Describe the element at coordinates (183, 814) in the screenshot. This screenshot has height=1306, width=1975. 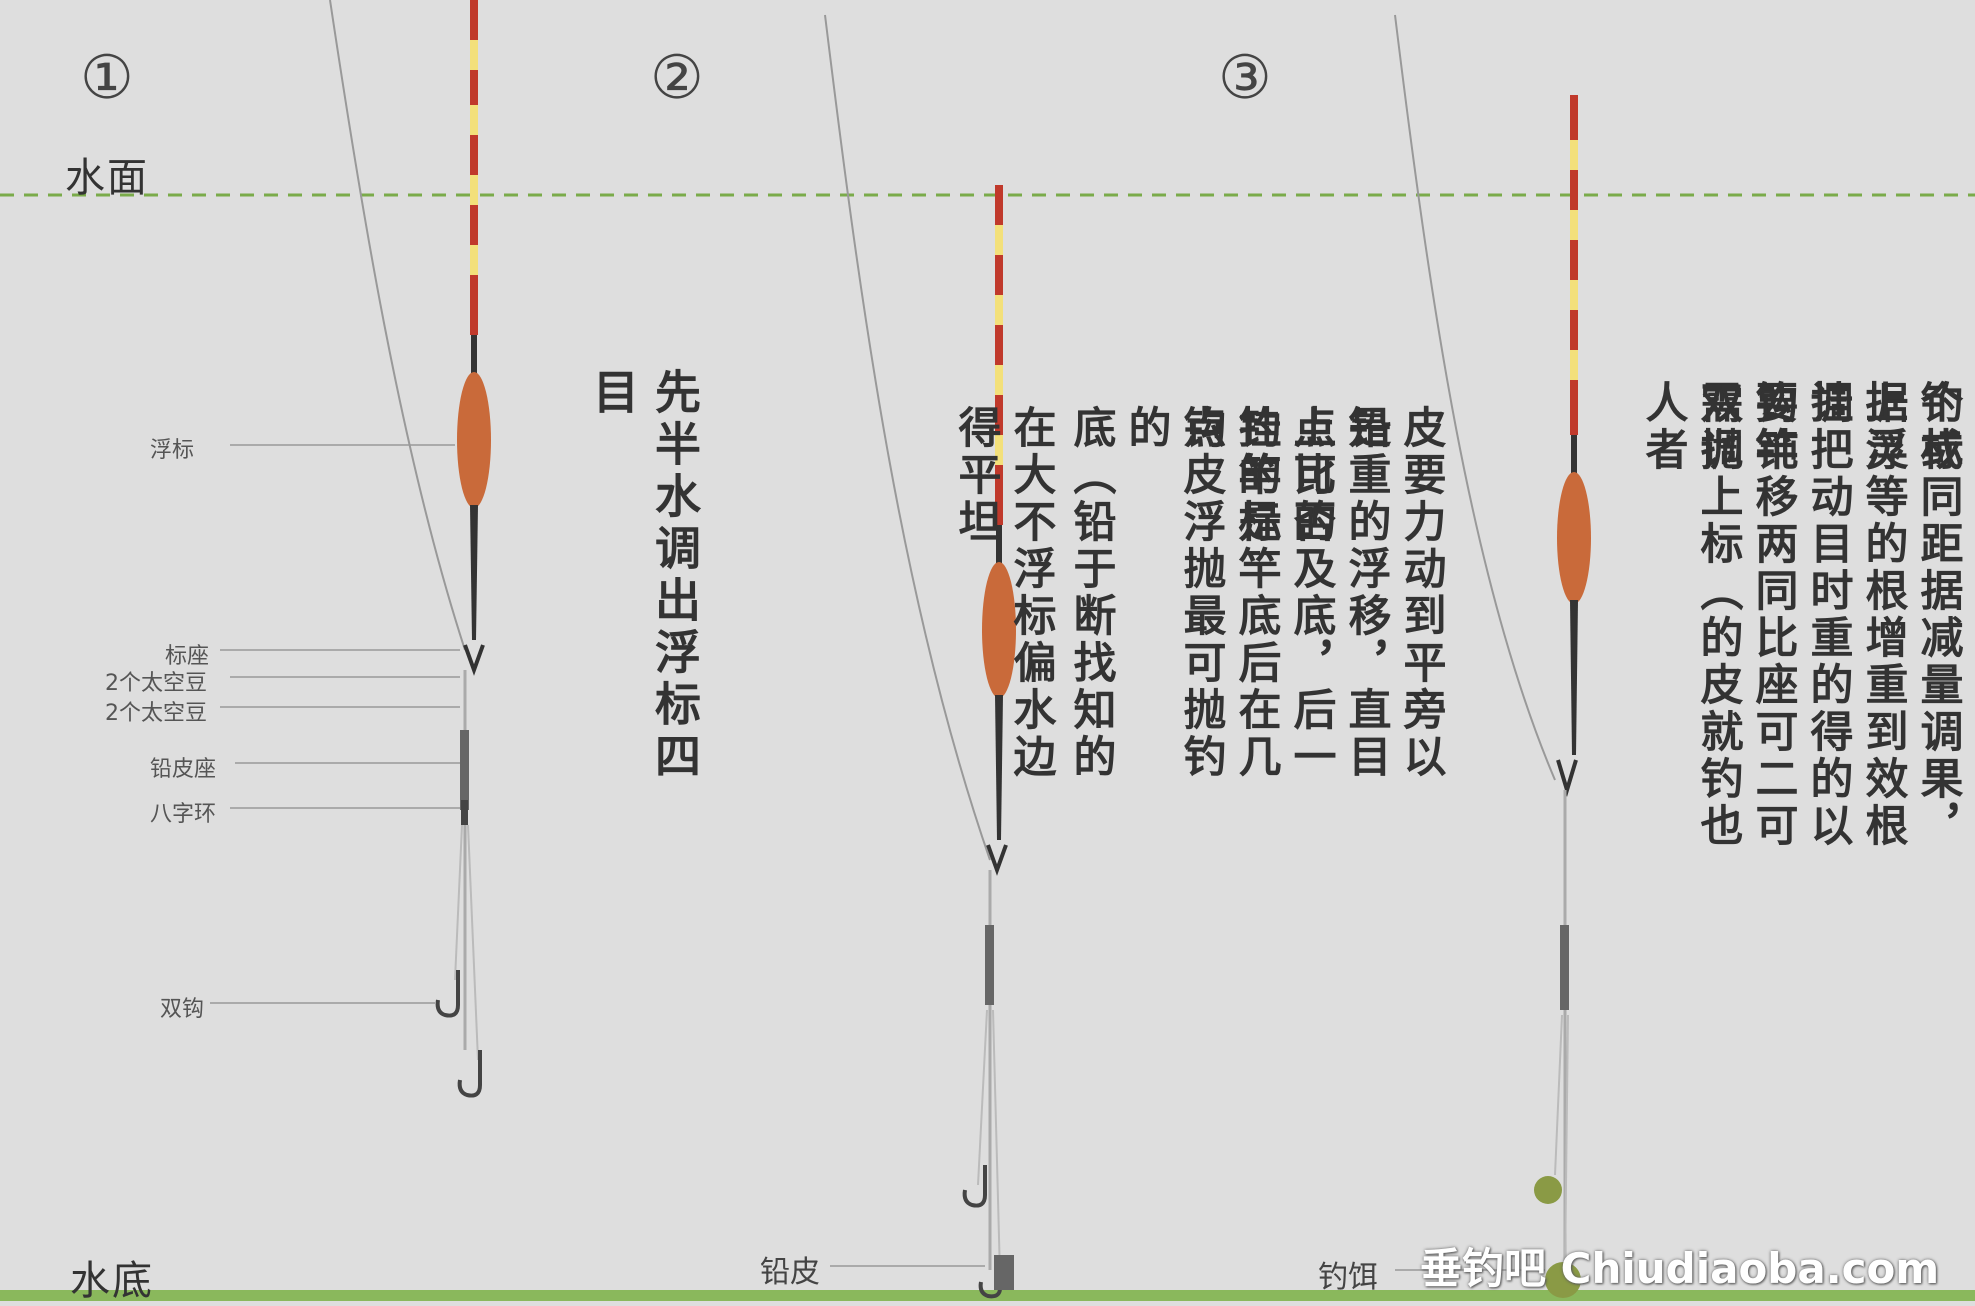
I see `part-label-swivel: 八字环` at that location.